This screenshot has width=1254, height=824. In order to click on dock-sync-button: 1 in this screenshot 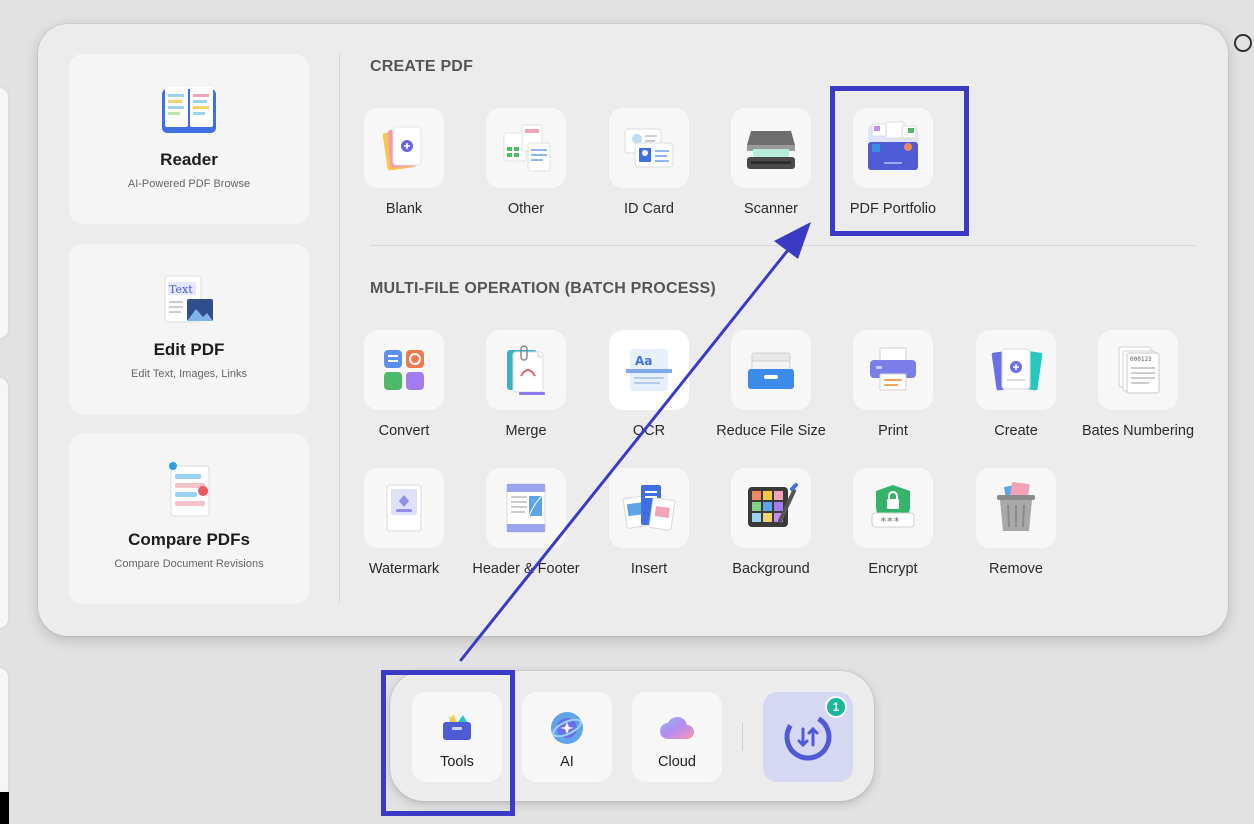, I will do `click(808, 737)`.